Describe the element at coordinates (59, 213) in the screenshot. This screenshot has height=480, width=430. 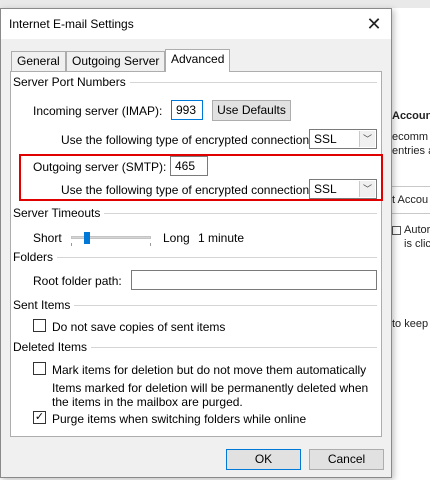
I see `server-timeouts-label: Server Timeouts` at that location.